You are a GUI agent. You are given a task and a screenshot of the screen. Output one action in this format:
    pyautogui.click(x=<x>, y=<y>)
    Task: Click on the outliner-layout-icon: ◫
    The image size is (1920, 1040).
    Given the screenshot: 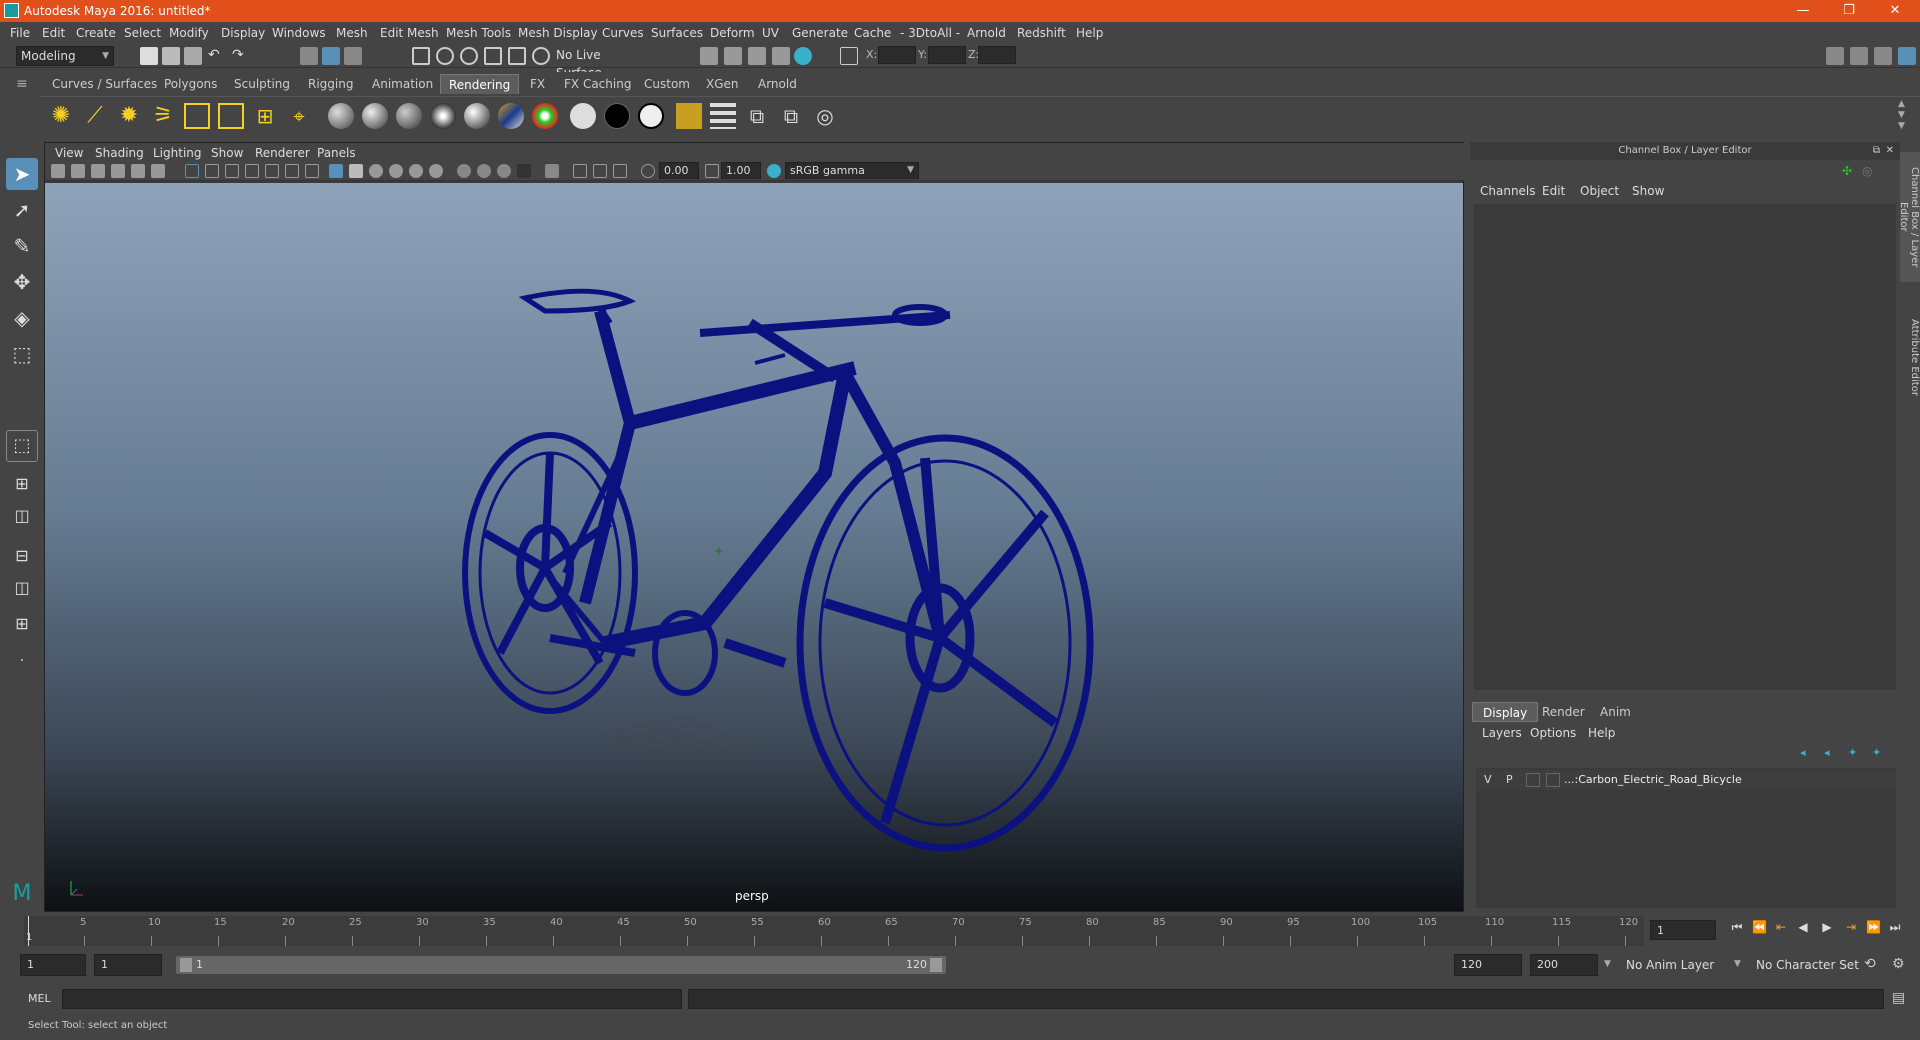 What is the action you would take?
    pyautogui.click(x=22, y=588)
    